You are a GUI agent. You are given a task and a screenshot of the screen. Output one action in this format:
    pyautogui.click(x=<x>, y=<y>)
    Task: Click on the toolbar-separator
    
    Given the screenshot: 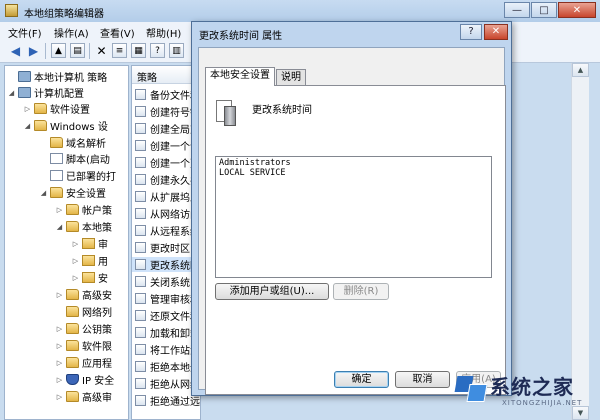 What is the action you would take?
    pyautogui.click(x=45, y=51)
    